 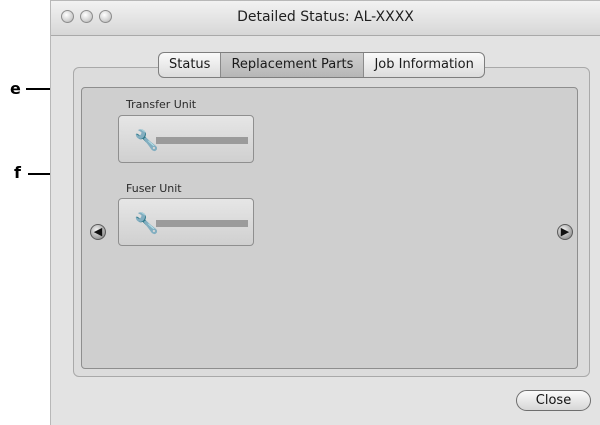 What do you see at coordinates (423, 65) in the screenshot?
I see `tab-job-information: Job Information` at bounding box center [423, 65].